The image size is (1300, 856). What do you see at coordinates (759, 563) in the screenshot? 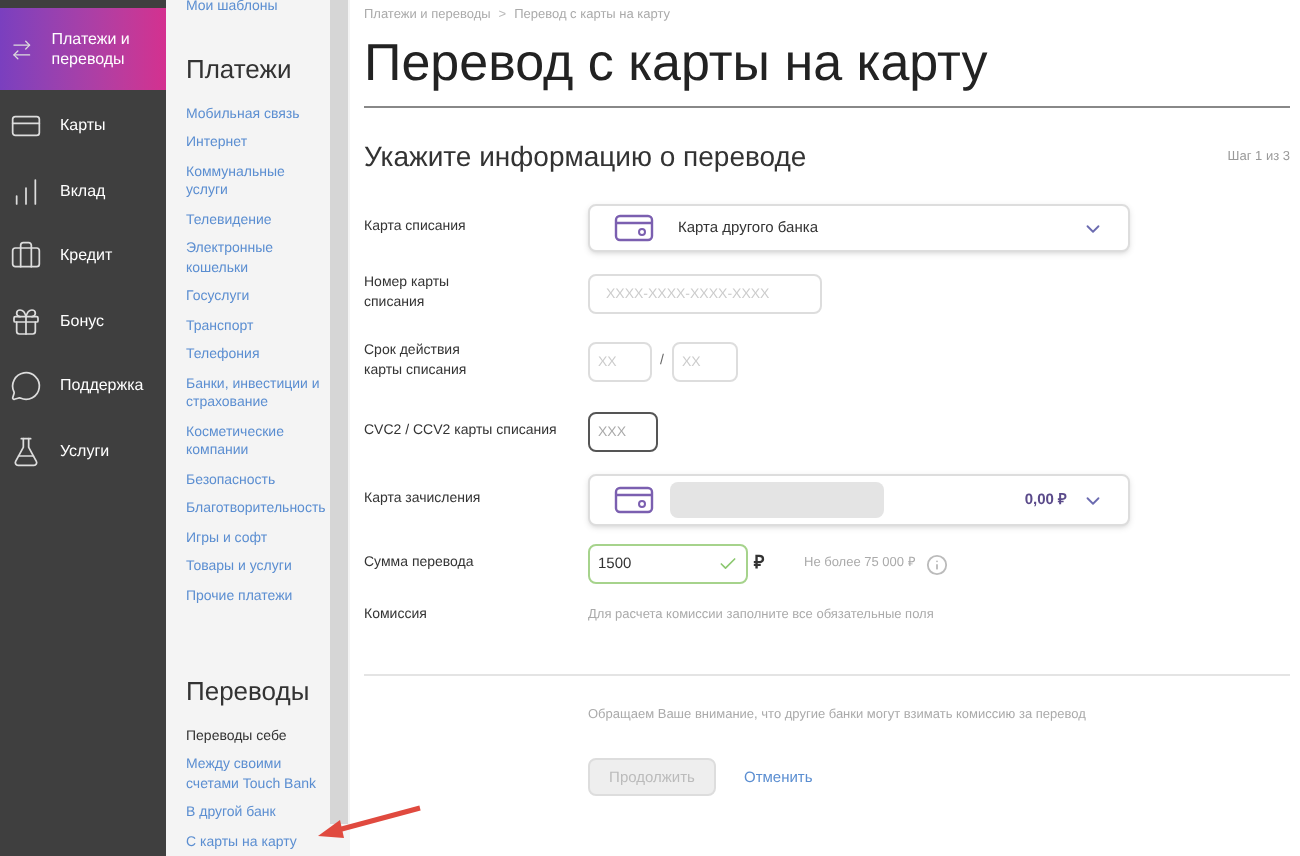
I see `currency-sign: ₽` at bounding box center [759, 563].